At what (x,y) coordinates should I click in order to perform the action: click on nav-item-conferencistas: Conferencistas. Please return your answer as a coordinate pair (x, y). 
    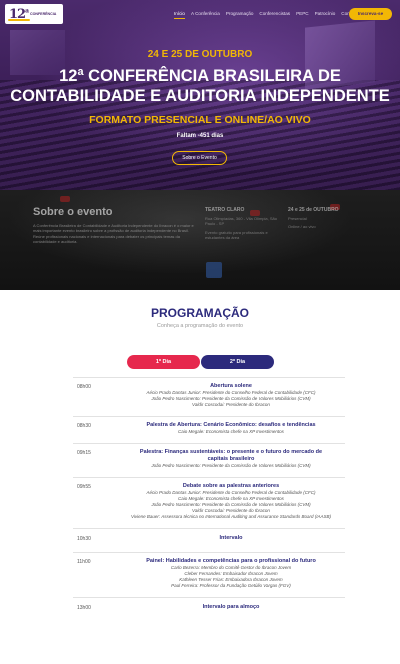
    Looking at the image, I should click on (274, 15).